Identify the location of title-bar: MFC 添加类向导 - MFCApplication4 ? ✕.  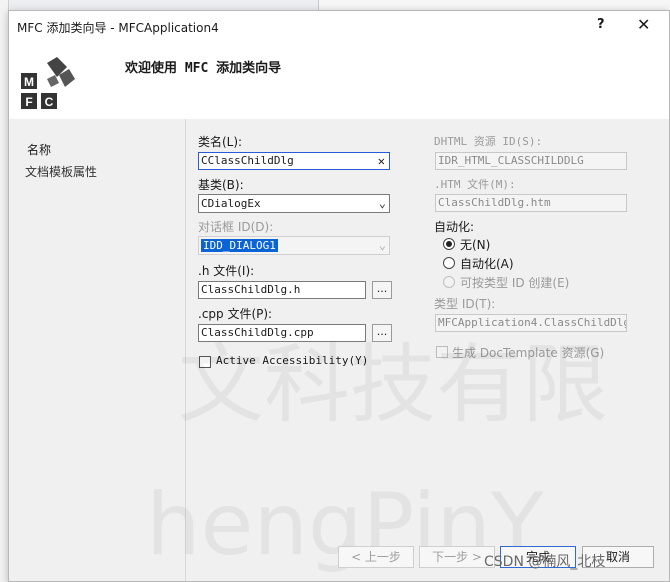
(339, 27).